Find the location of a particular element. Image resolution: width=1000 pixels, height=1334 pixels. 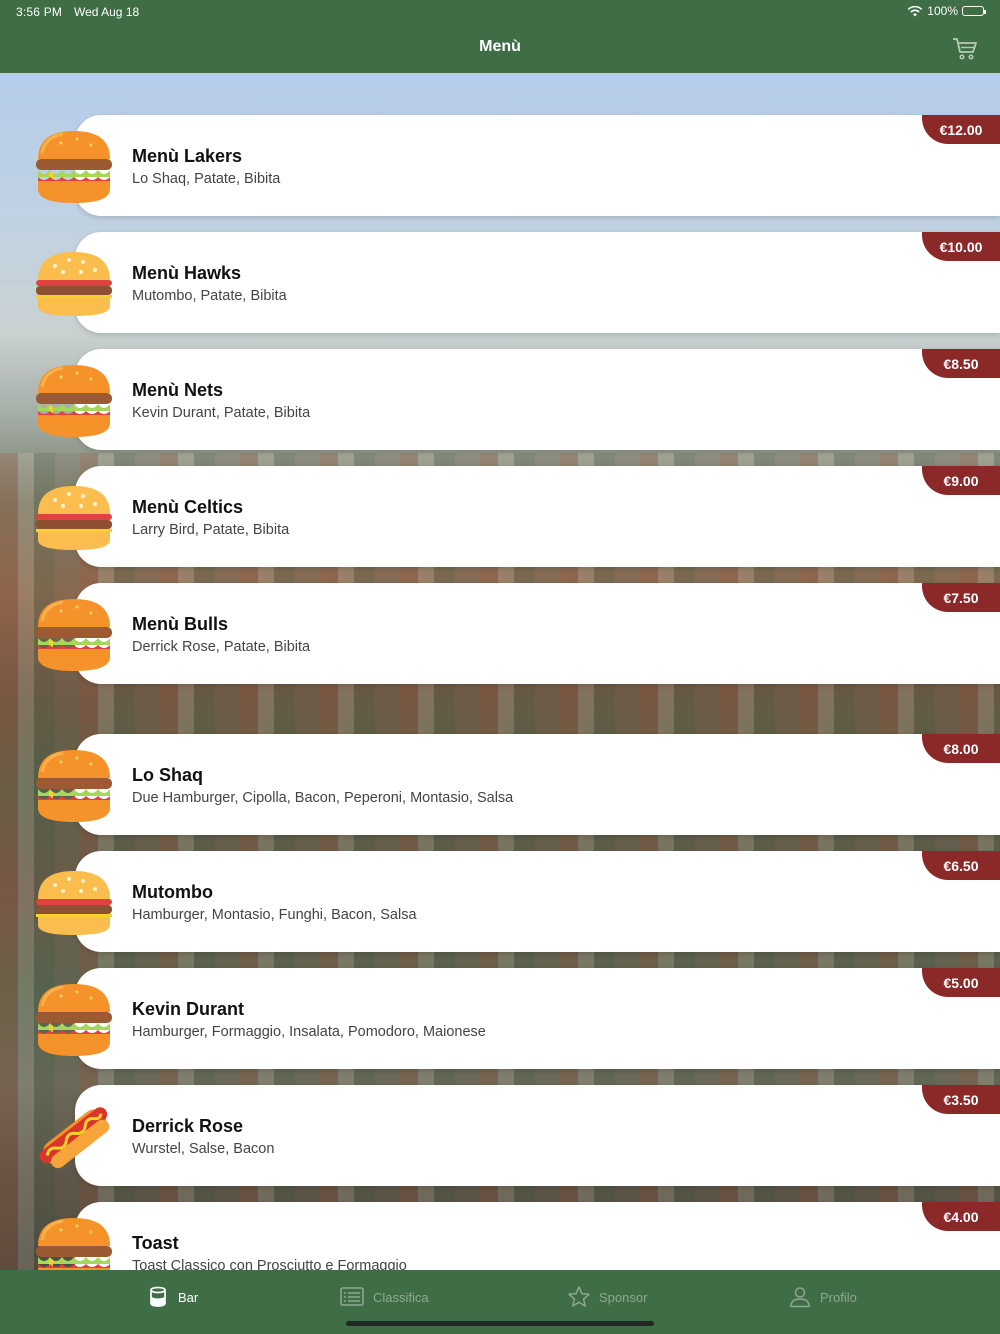

item-description: Mutombo, Patate, Bibita is located at coordinates (209, 296).